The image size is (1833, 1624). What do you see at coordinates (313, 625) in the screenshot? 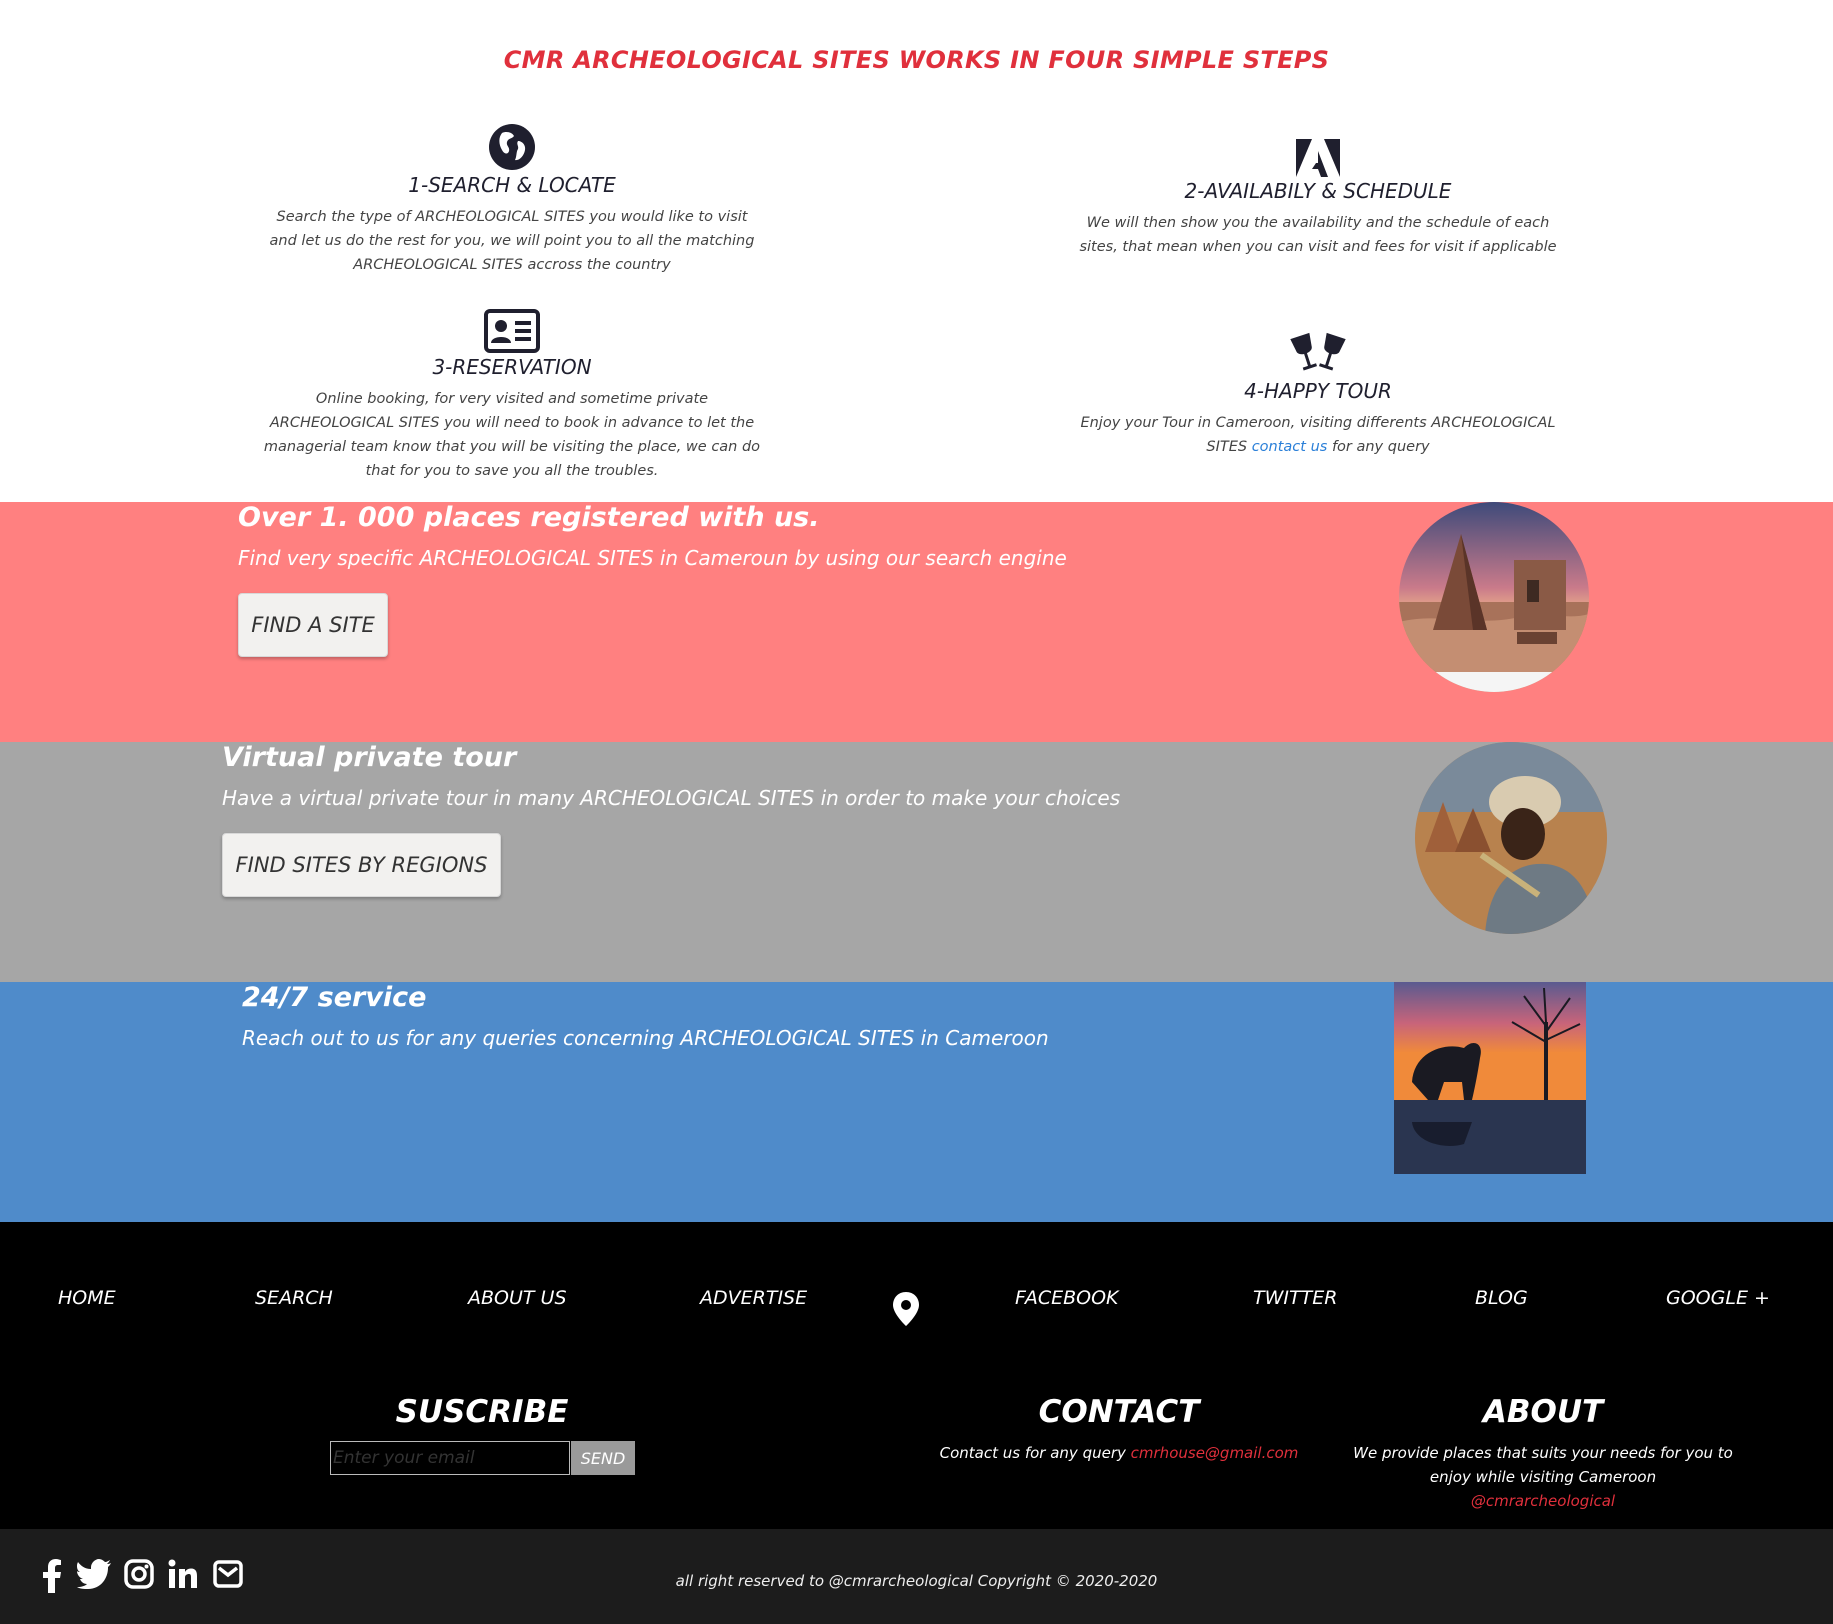
I see `find-a-site-button: FIND A SITE` at bounding box center [313, 625].